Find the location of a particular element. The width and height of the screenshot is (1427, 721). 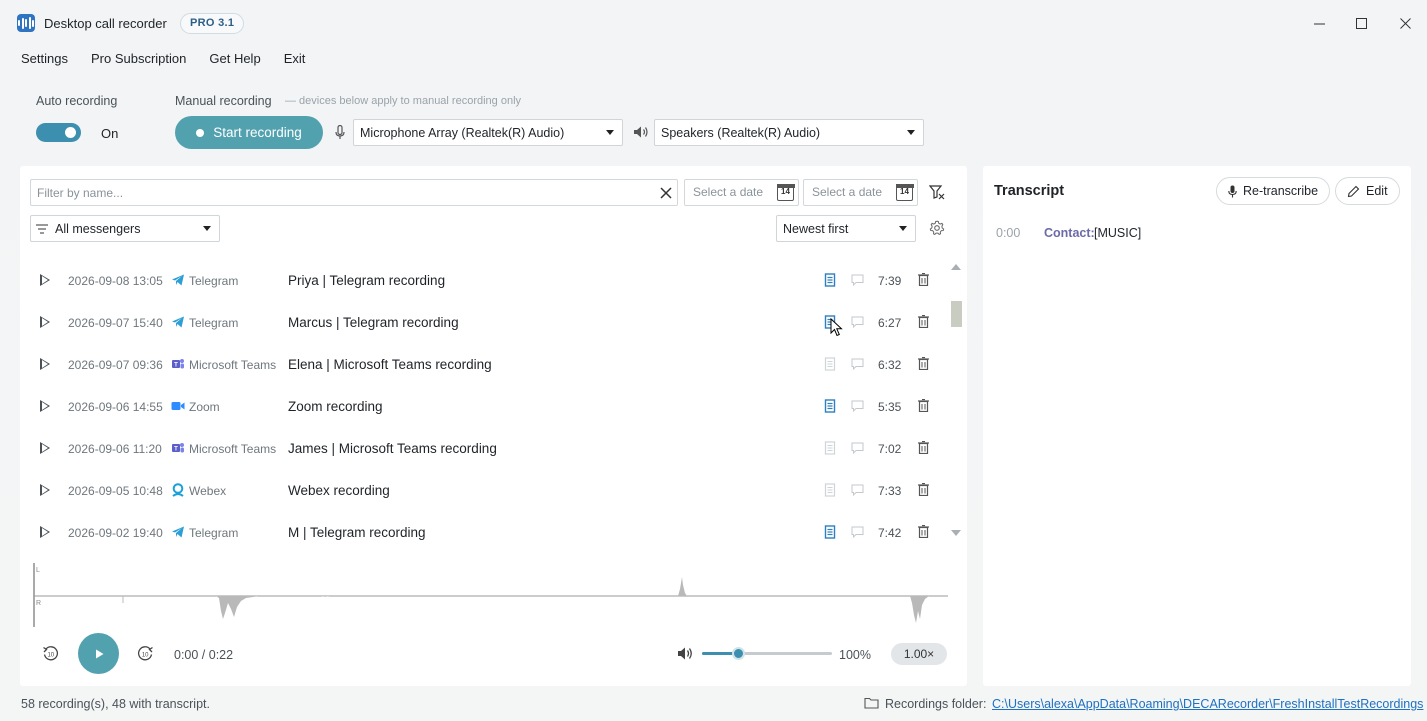

teams-icon: T is located at coordinates (178, 364).